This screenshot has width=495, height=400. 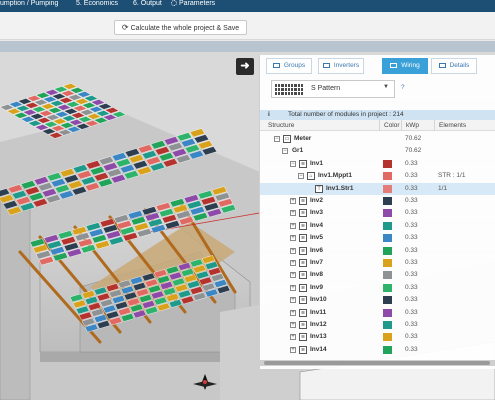 What do you see at coordinates (412, 125) in the screenshot?
I see `column-kwp: kWp` at bounding box center [412, 125].